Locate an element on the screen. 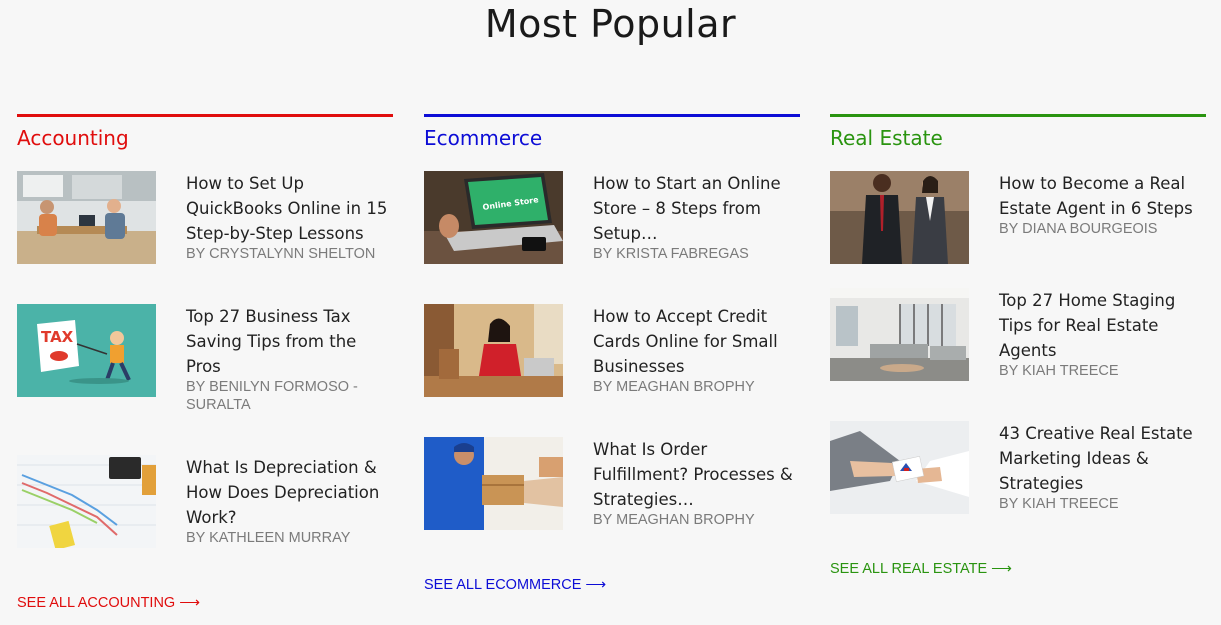  tax-cartoon-illustration: TAX is located at coordinates (86, 350).